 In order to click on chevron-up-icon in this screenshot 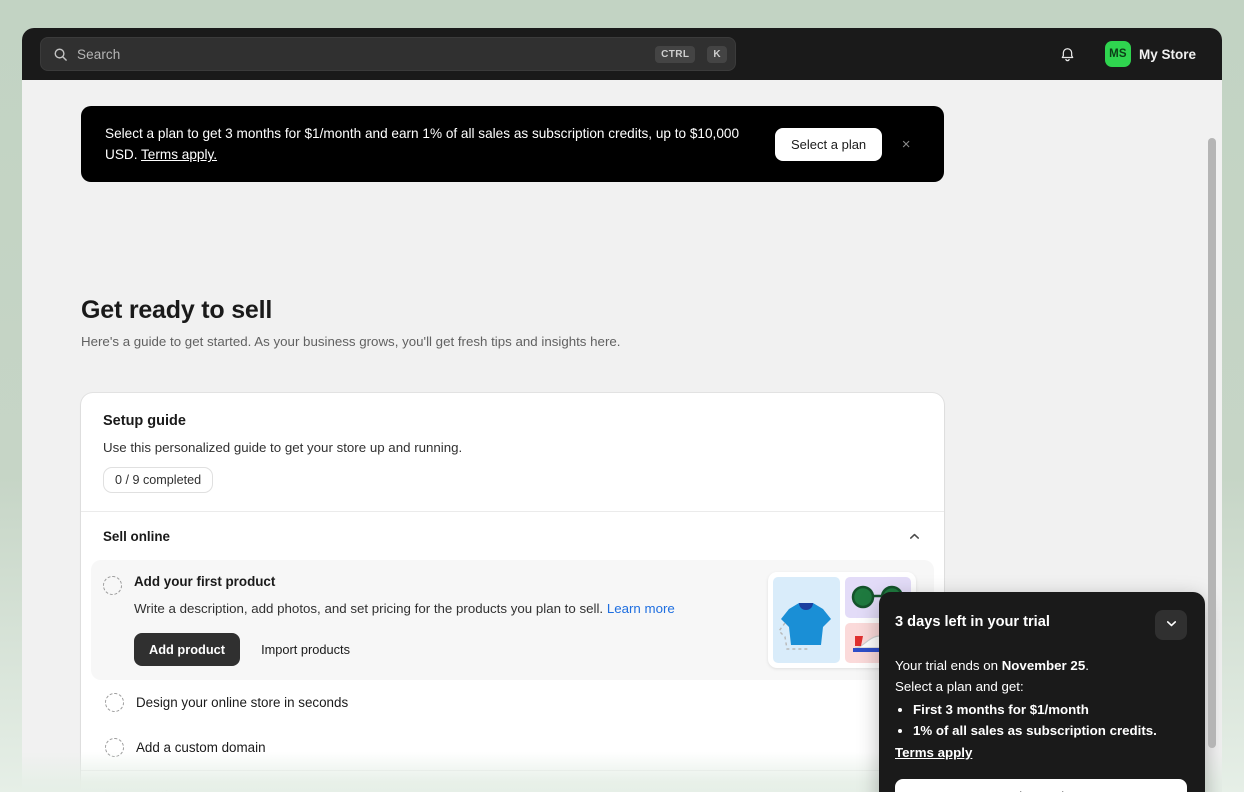, I will do `click(914, 536)`.